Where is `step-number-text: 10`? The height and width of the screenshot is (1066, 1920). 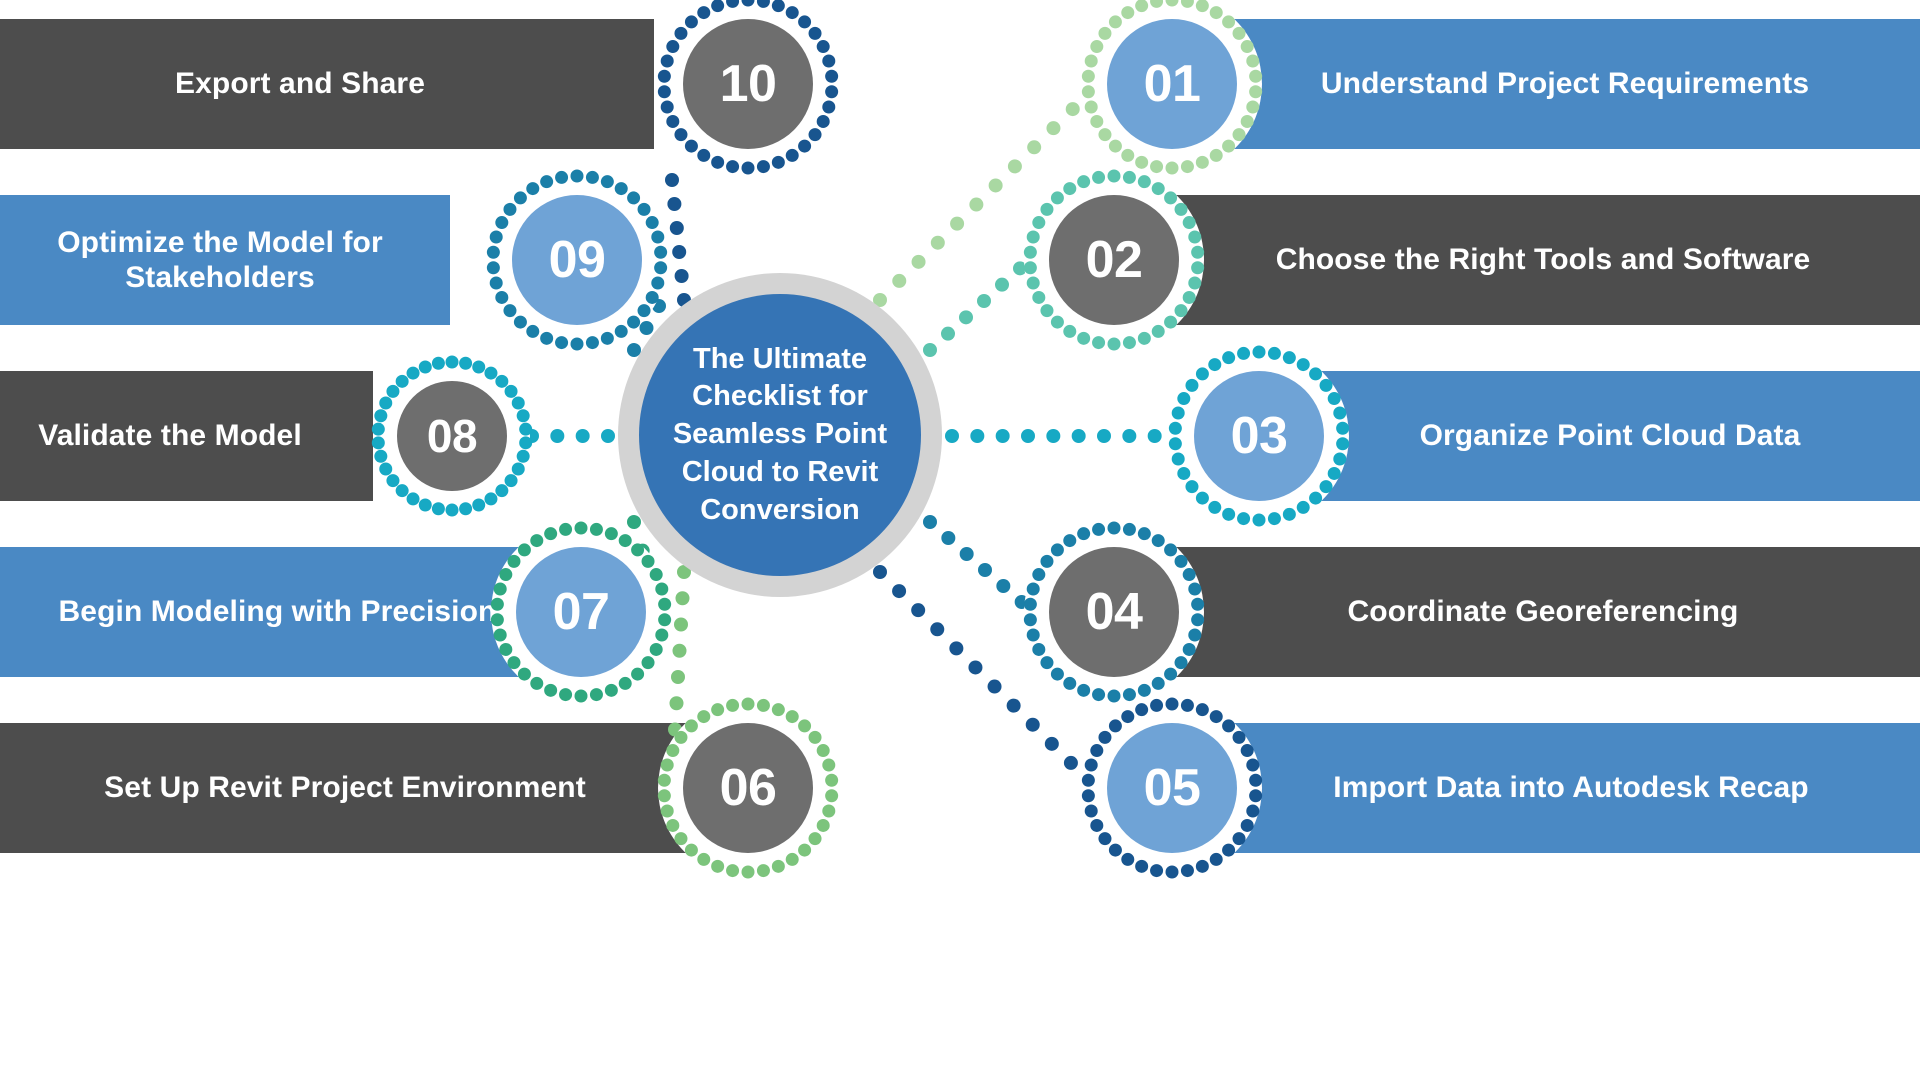
step-number-text: 10 is located at coordinates (748, 84).